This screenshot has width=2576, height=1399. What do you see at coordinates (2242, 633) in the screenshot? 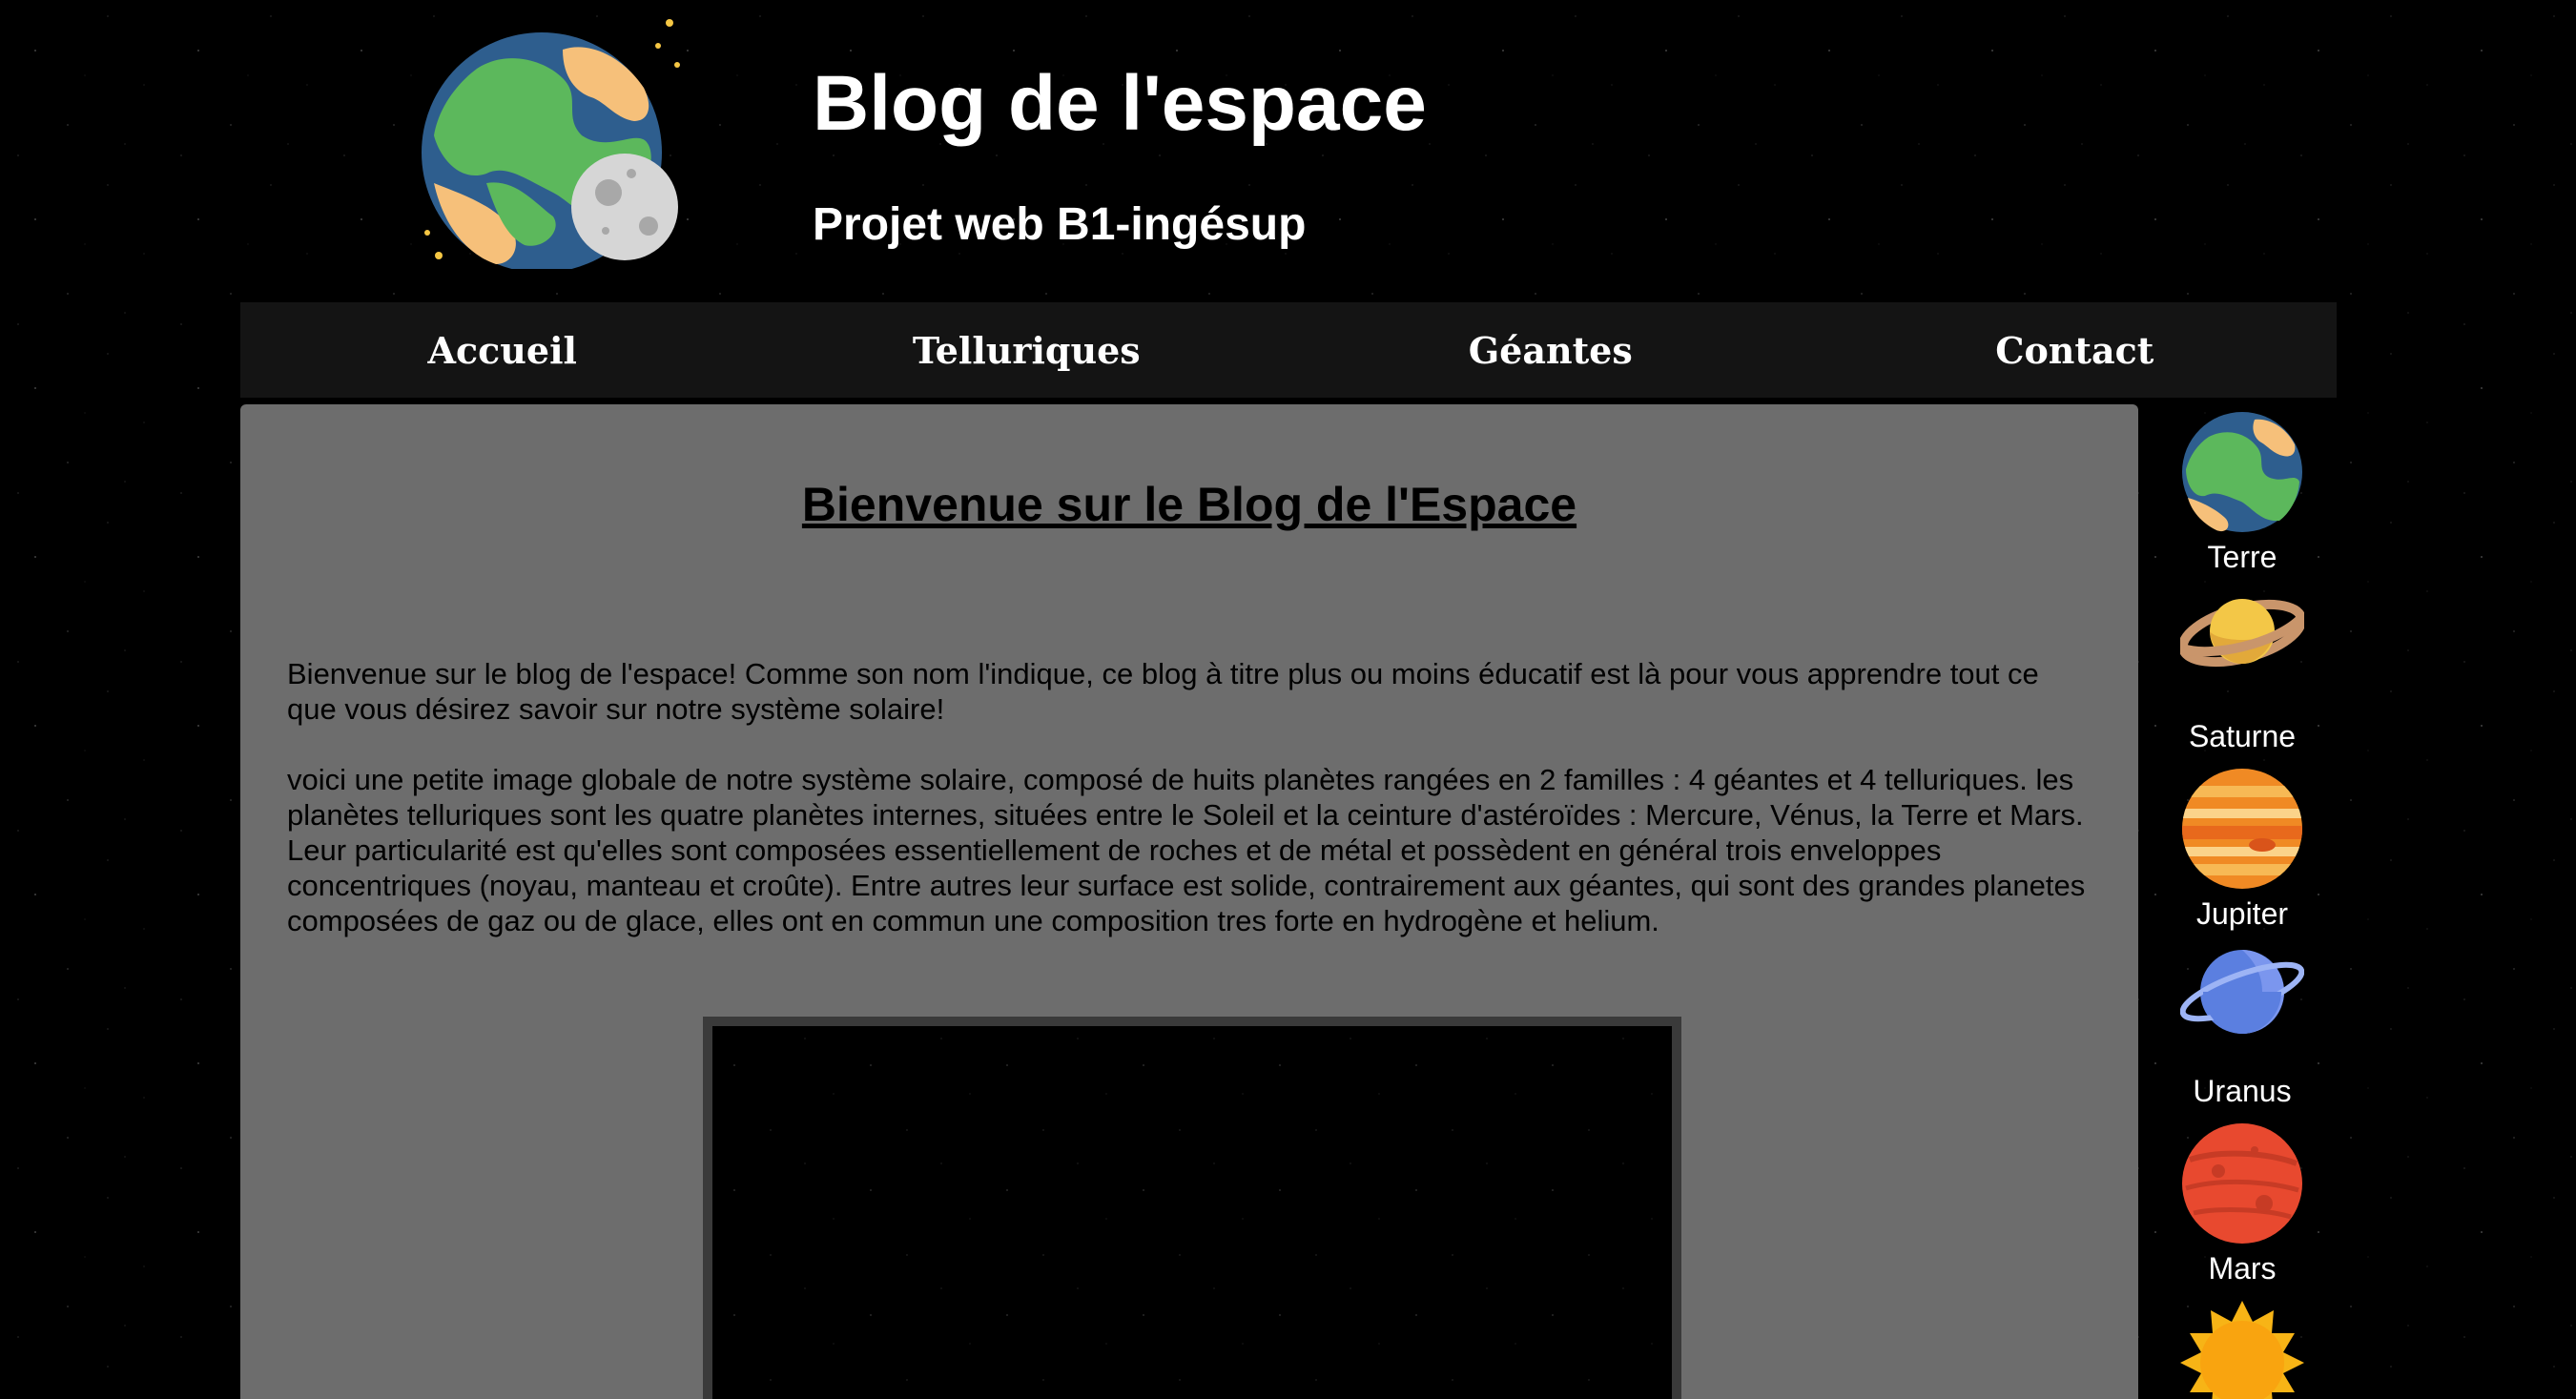
I see `saturn-icon` at bounding box center [2242, 633].